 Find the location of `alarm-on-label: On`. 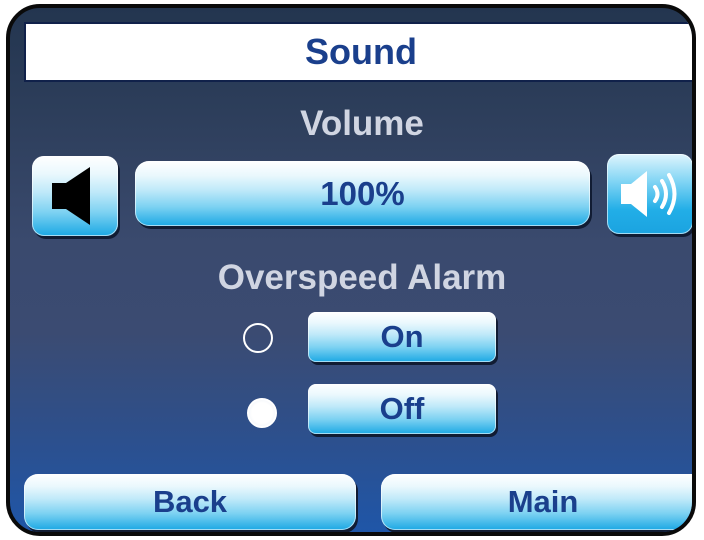

alarm-on-label: On is located at coordinates (402, 336).